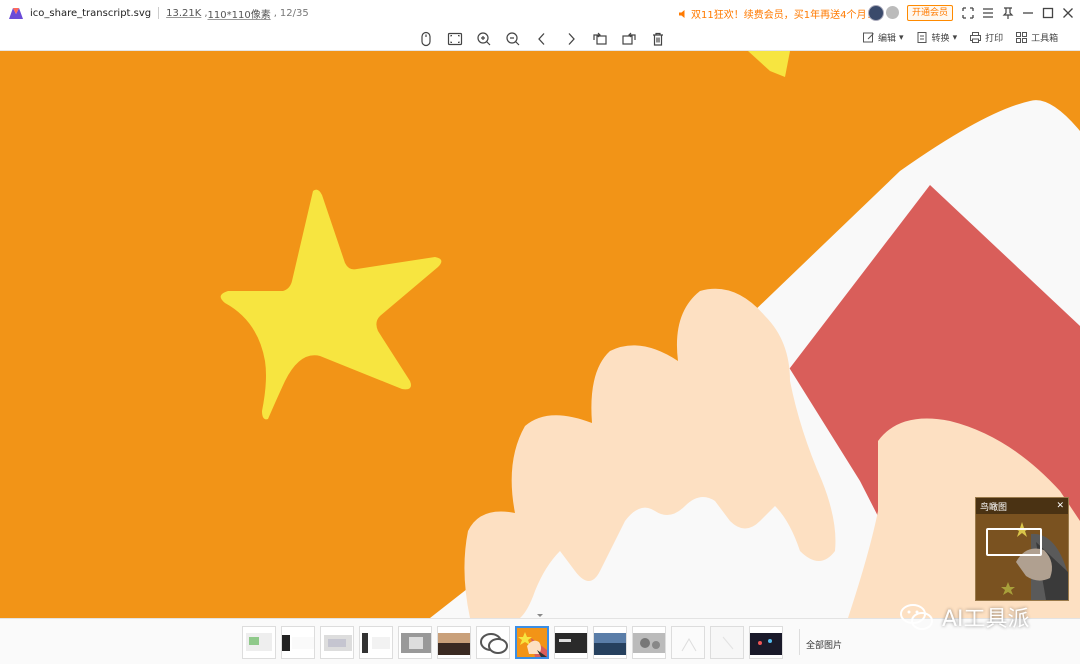  I want to click on close-icon: ✕, so click(1060, 506).